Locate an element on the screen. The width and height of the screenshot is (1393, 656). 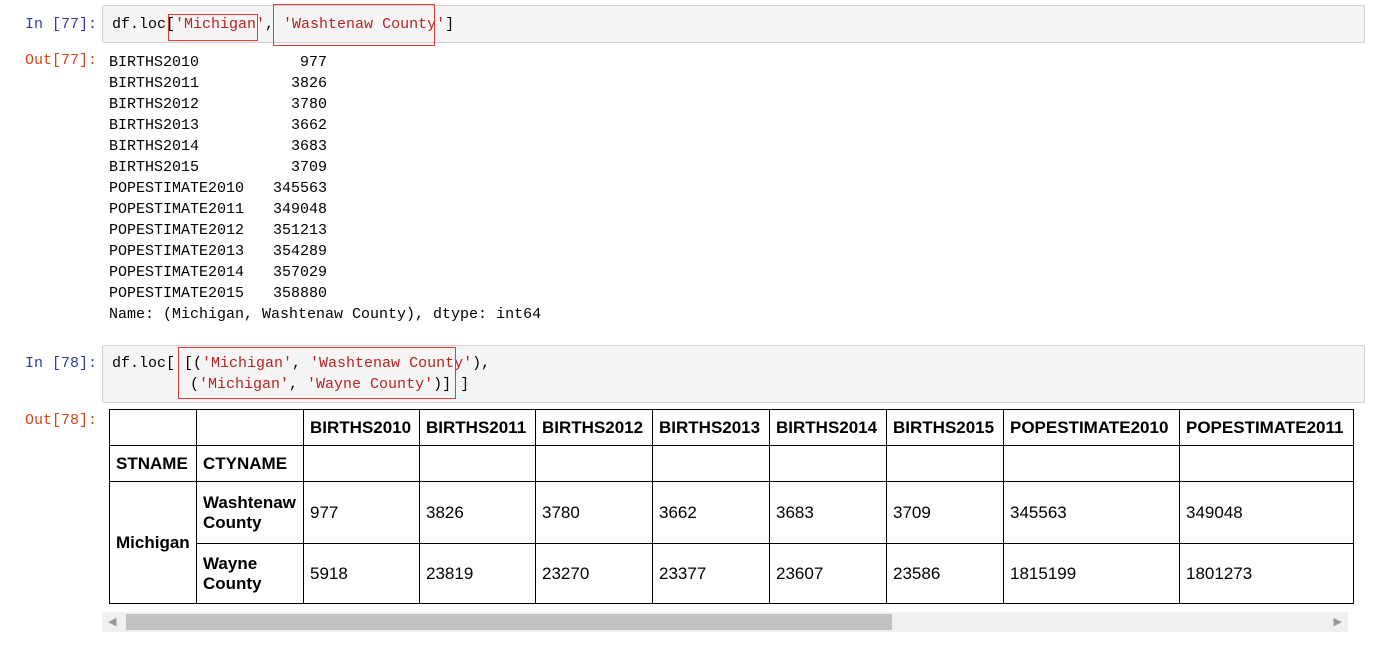
series-key: POPESTIMATE2010 is located at coordinates (177, 188).